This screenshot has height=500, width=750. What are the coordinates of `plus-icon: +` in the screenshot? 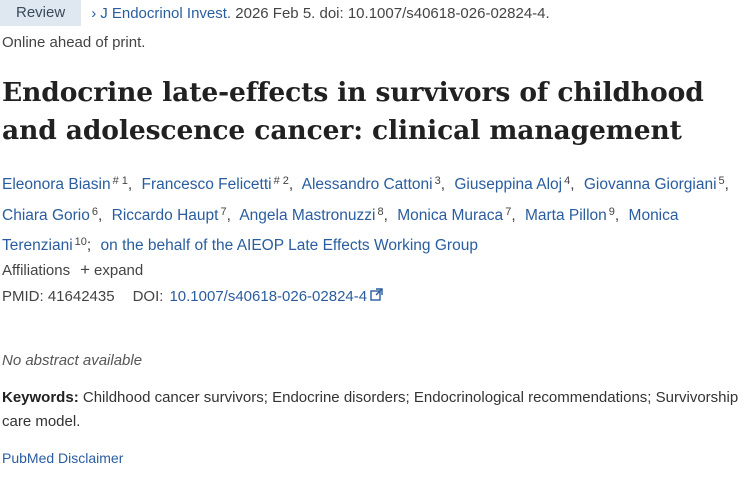 It's located at (85, 270).